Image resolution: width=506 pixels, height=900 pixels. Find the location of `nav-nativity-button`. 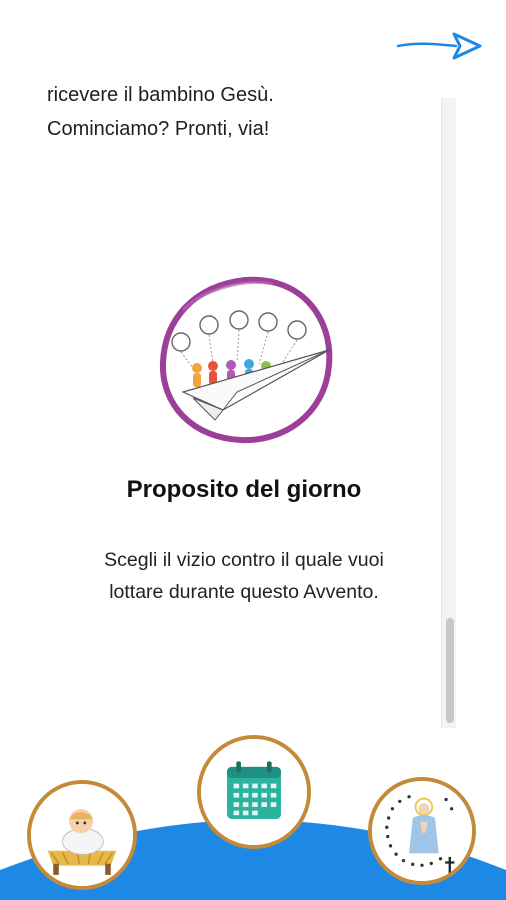

nav-nativity-button is located at coordinates (82, 835).